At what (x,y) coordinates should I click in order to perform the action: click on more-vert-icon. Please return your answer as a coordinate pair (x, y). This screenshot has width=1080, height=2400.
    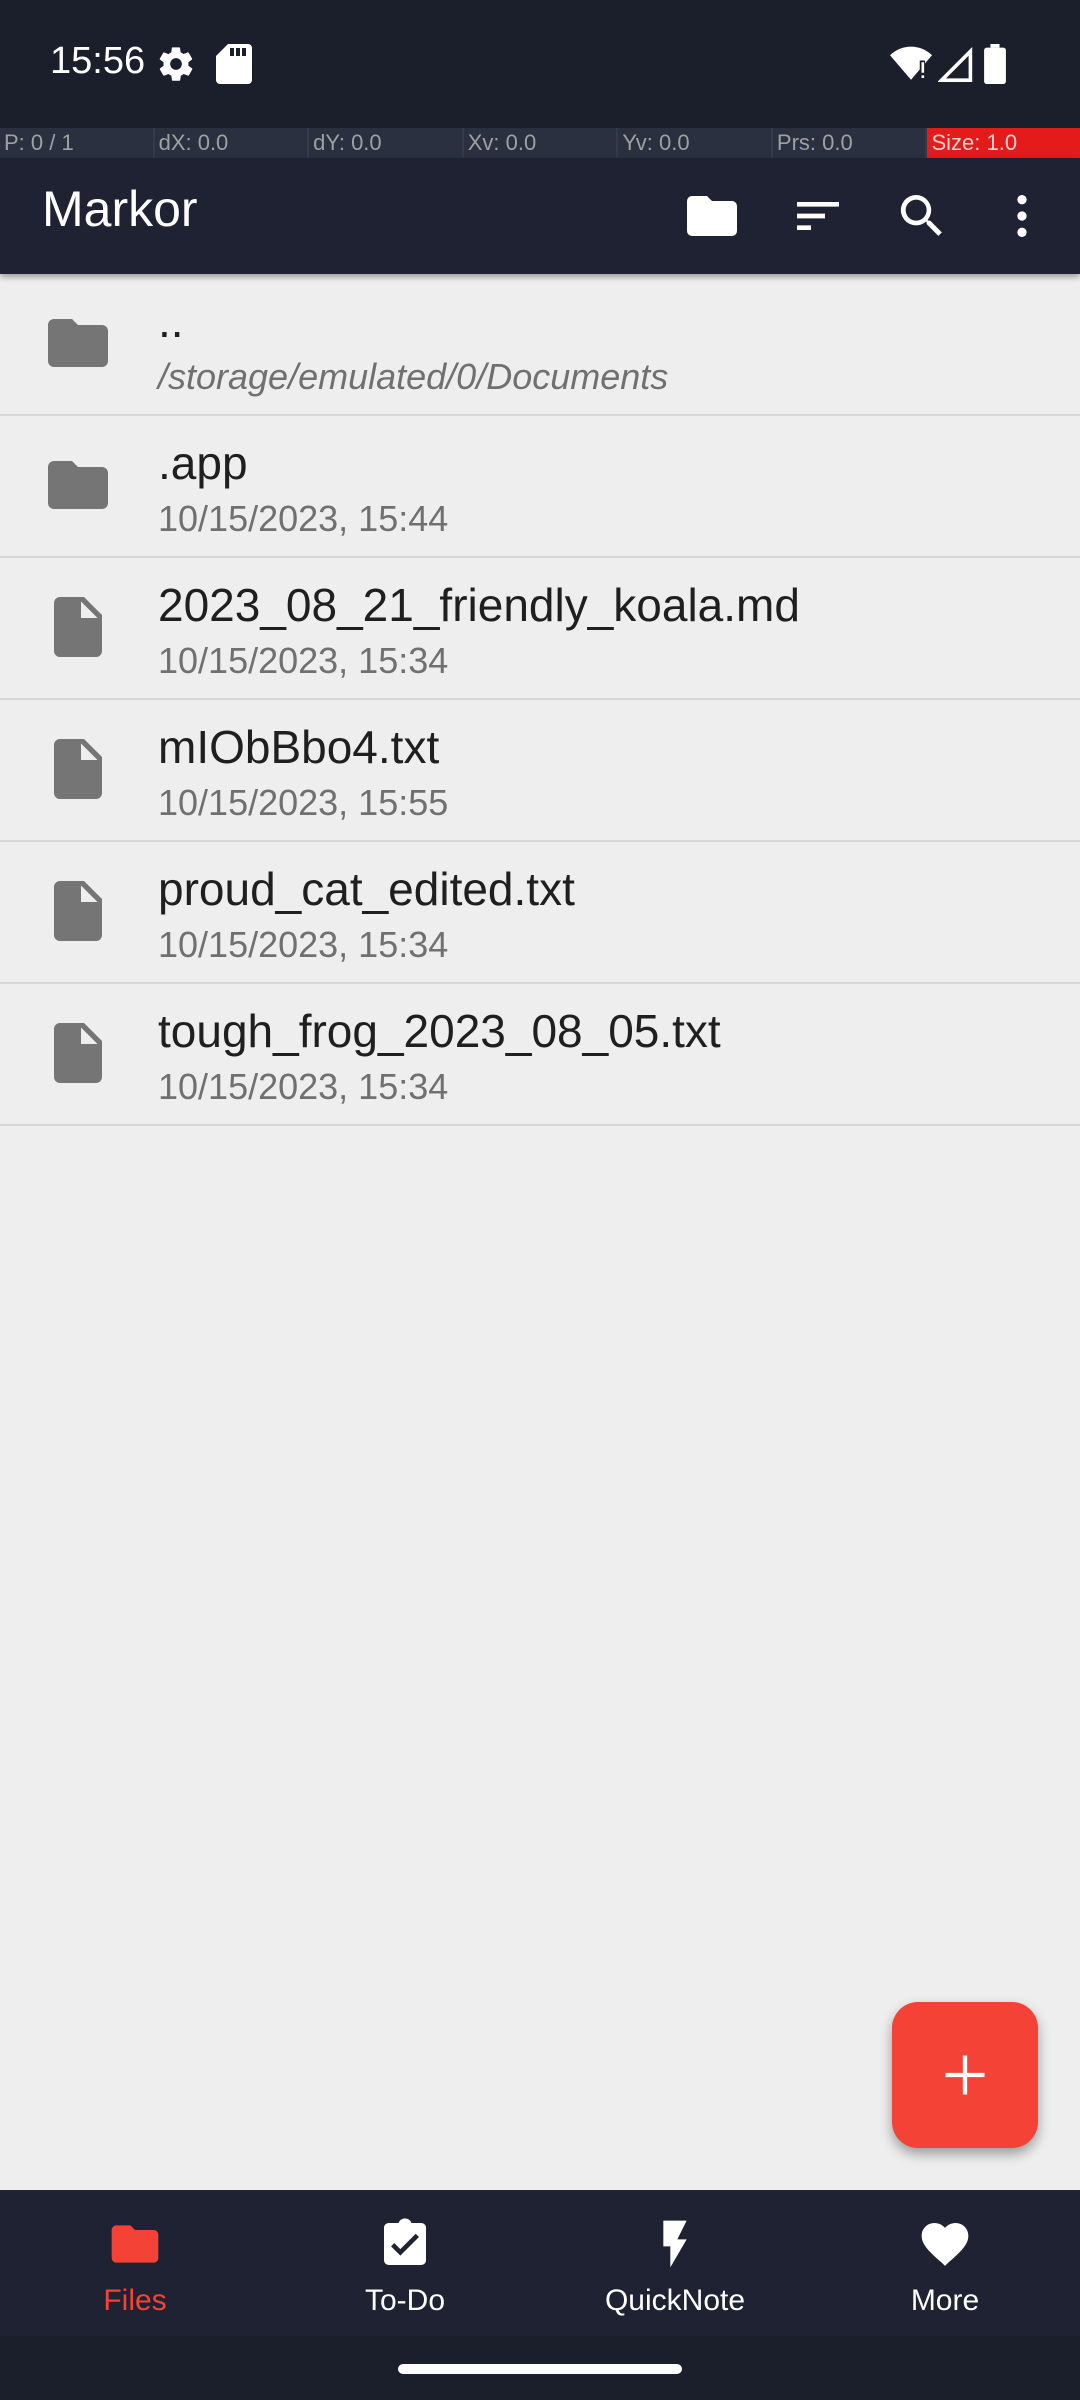
    Looking at the image, I should click on (1022, 216).